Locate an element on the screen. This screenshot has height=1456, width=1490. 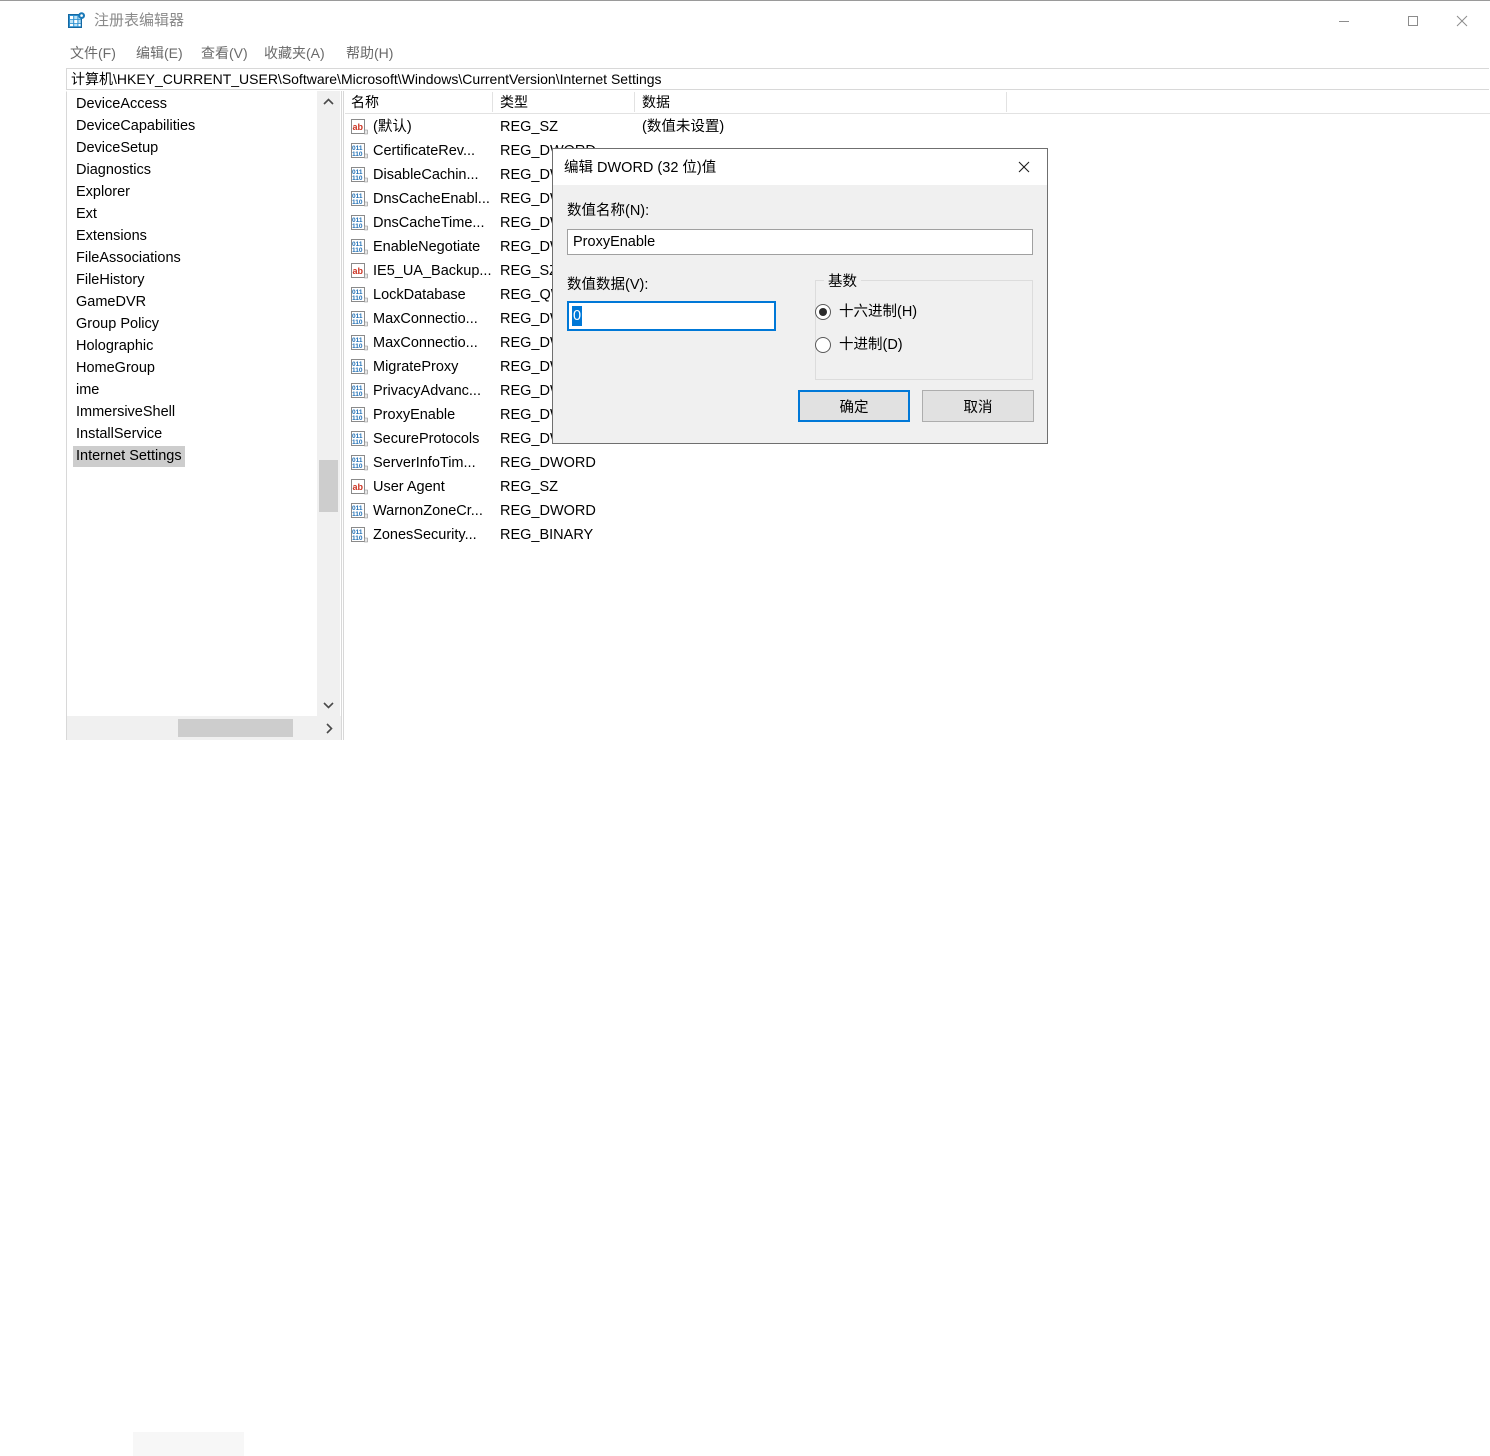
tree-item-homegroup: HomeGroup is located at coordinates (115, 368).